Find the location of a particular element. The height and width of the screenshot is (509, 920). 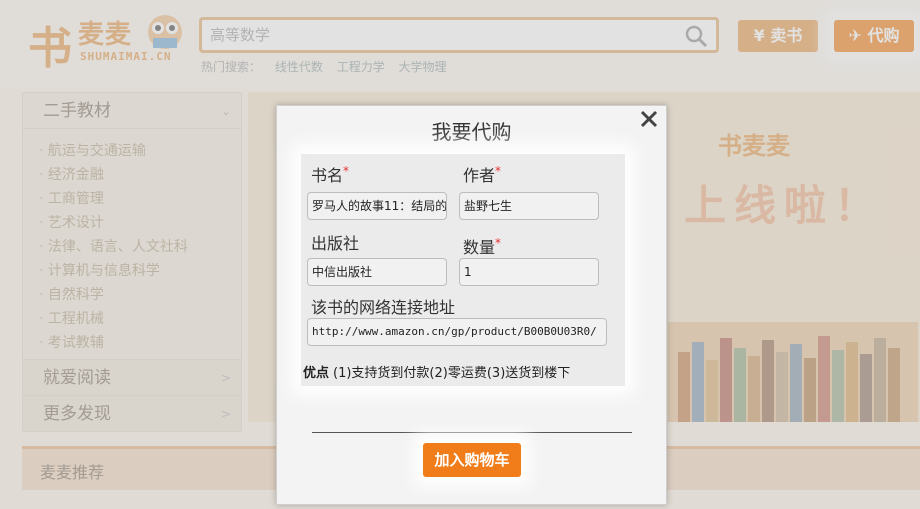

publisher-label: 出版社 is located at coordinates (335, 243).